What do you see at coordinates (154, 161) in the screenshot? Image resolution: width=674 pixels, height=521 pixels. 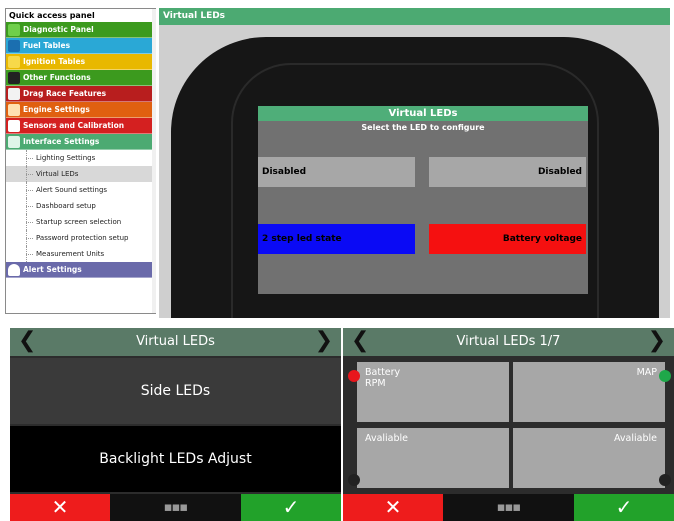 I see `sidebar-scrollbar` at bounding box center [154, 161].